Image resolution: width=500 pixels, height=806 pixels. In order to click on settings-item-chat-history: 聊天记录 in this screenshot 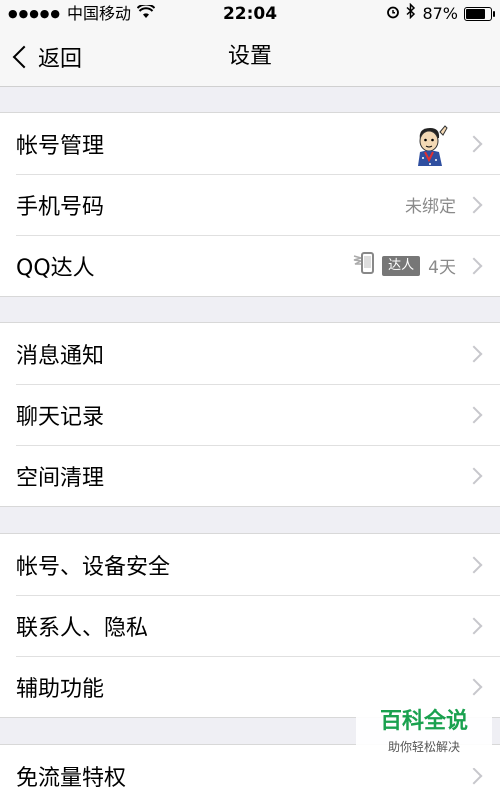, I will do `click(250, 414)`.